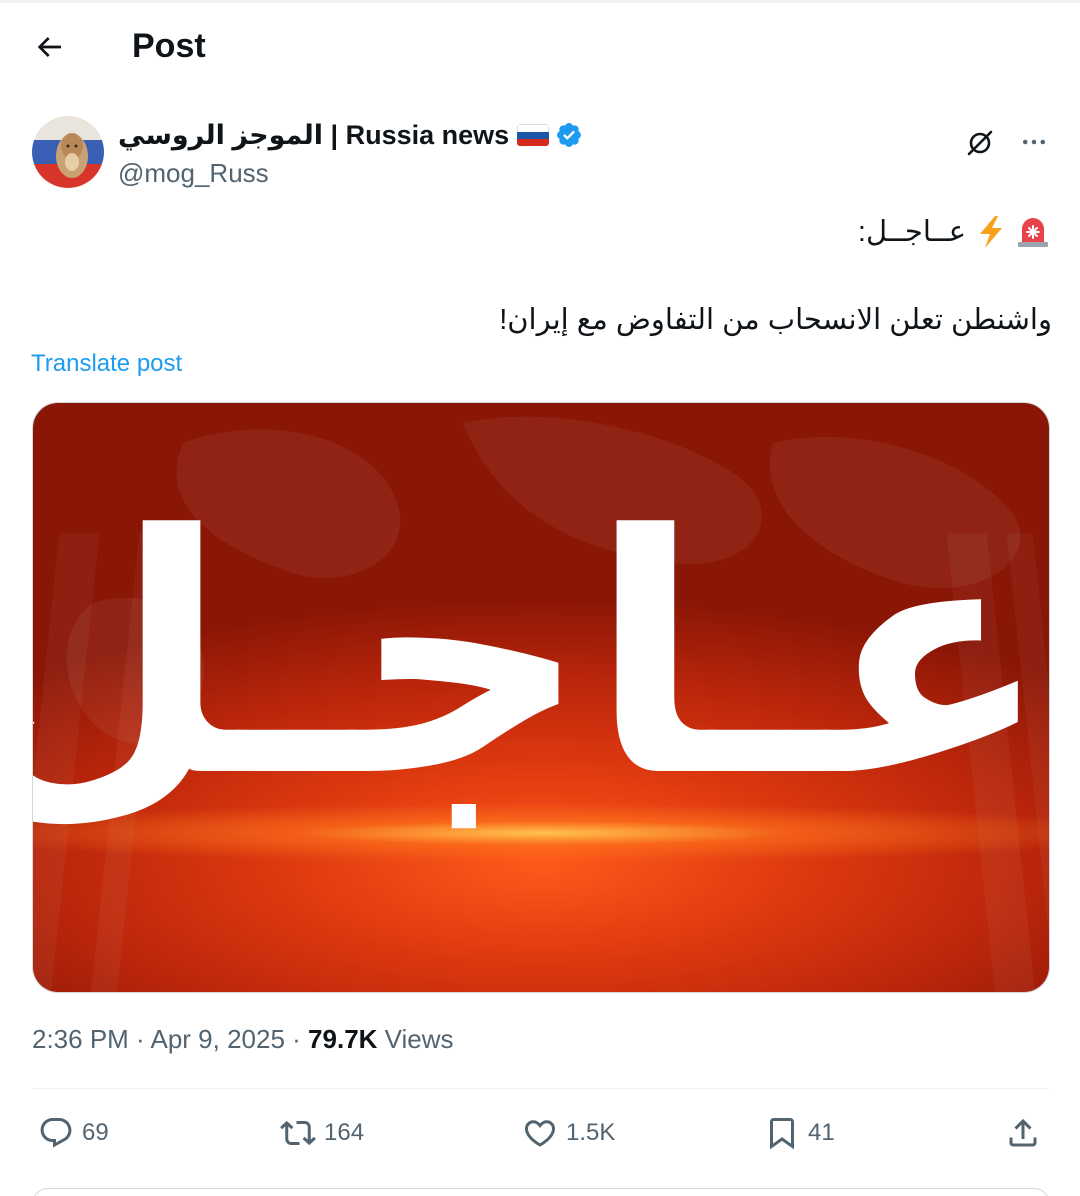 This screenshot has width=1080, height=1196. I want to click on lightning-icon, so click(991, 232).